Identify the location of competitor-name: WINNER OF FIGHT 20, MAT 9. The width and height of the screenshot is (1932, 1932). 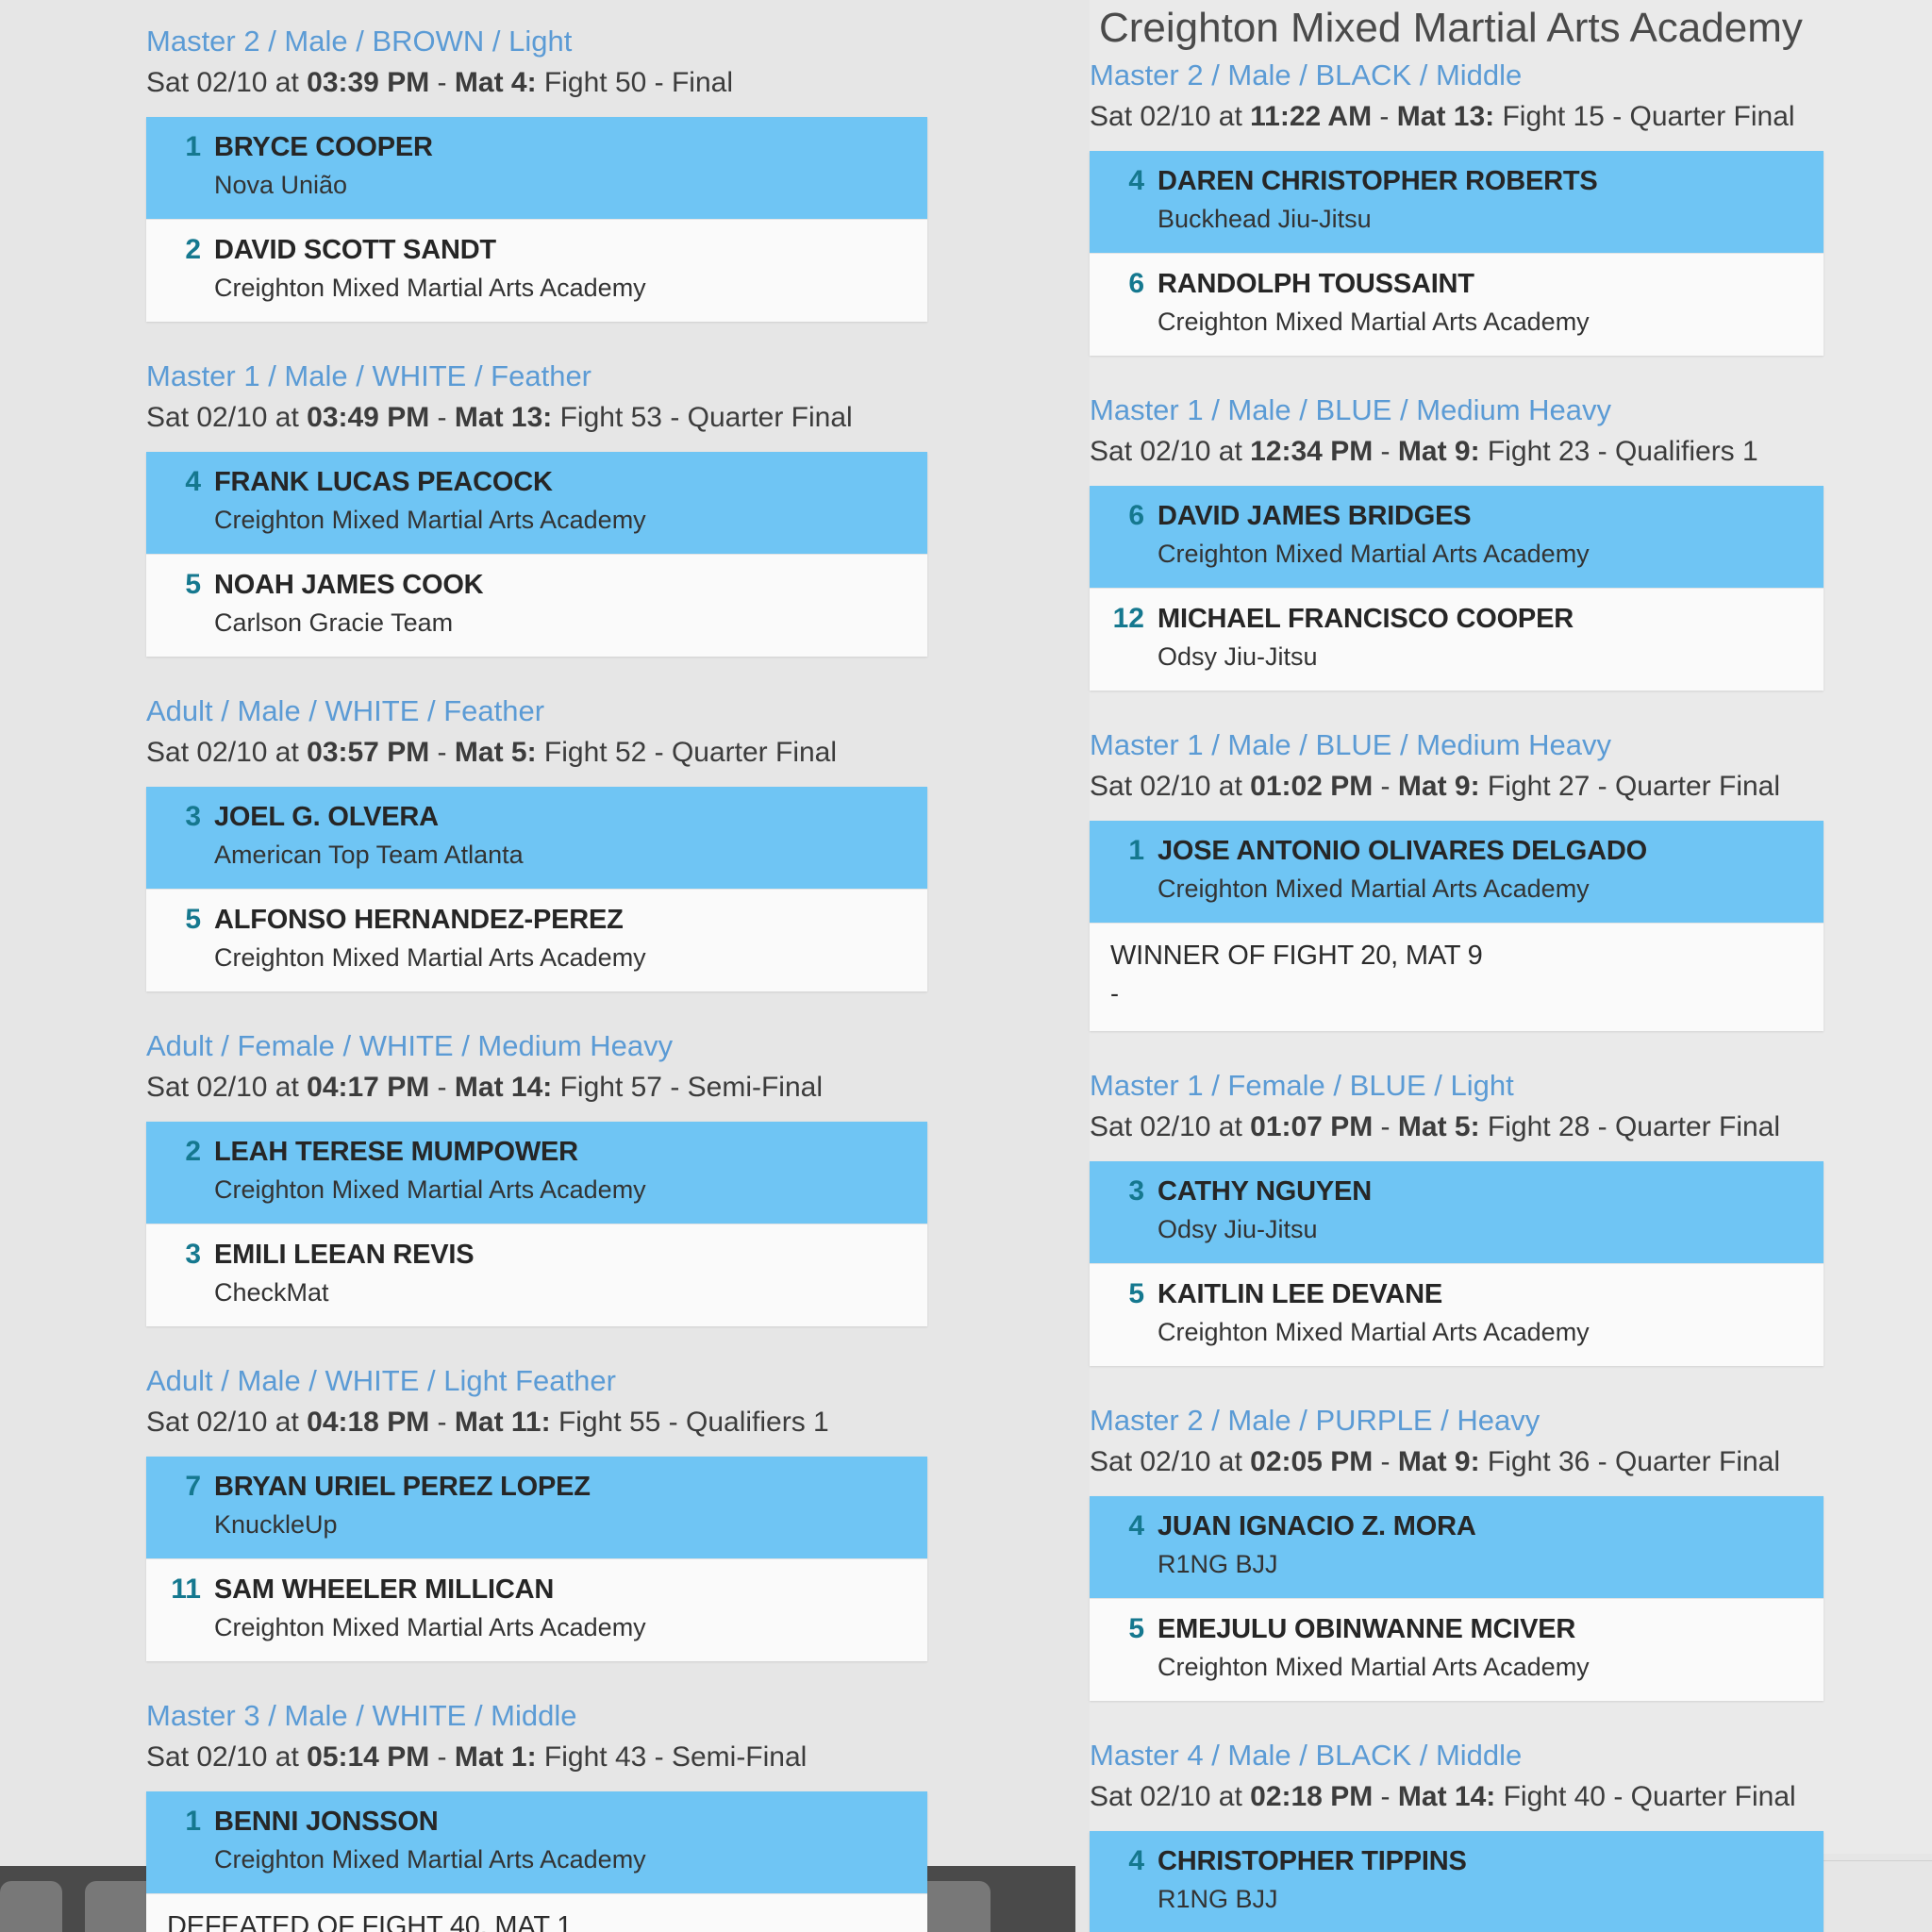
(1297, 956).